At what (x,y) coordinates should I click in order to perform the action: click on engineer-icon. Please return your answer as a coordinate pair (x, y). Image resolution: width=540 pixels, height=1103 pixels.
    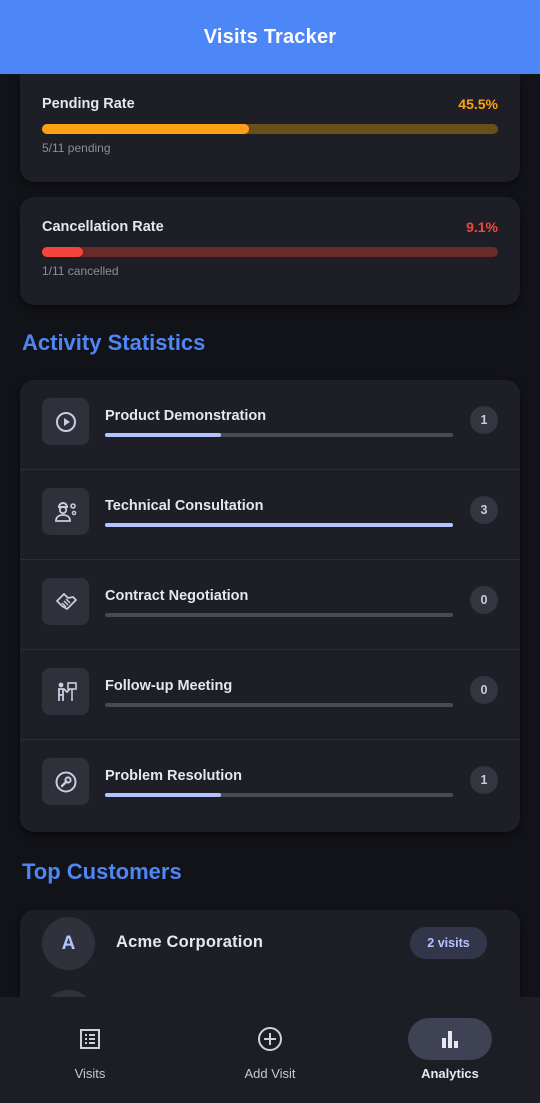
    Looking at the image, I should click on (65, 511).